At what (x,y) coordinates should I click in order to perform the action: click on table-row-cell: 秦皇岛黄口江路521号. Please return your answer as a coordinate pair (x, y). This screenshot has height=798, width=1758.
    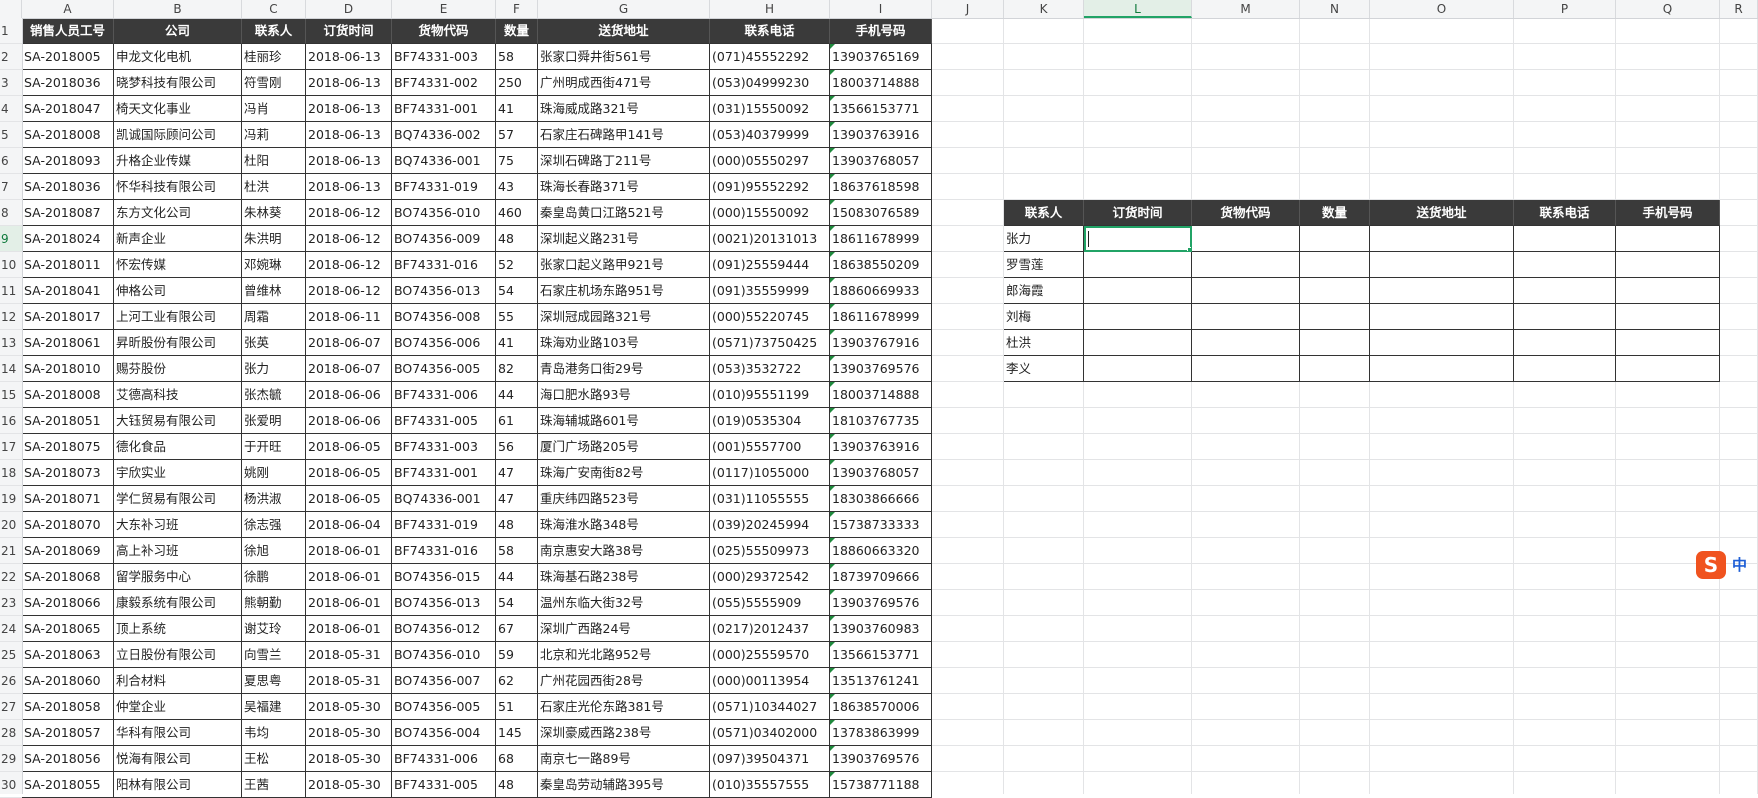
    Looking at the image, I should click on (624, 213).